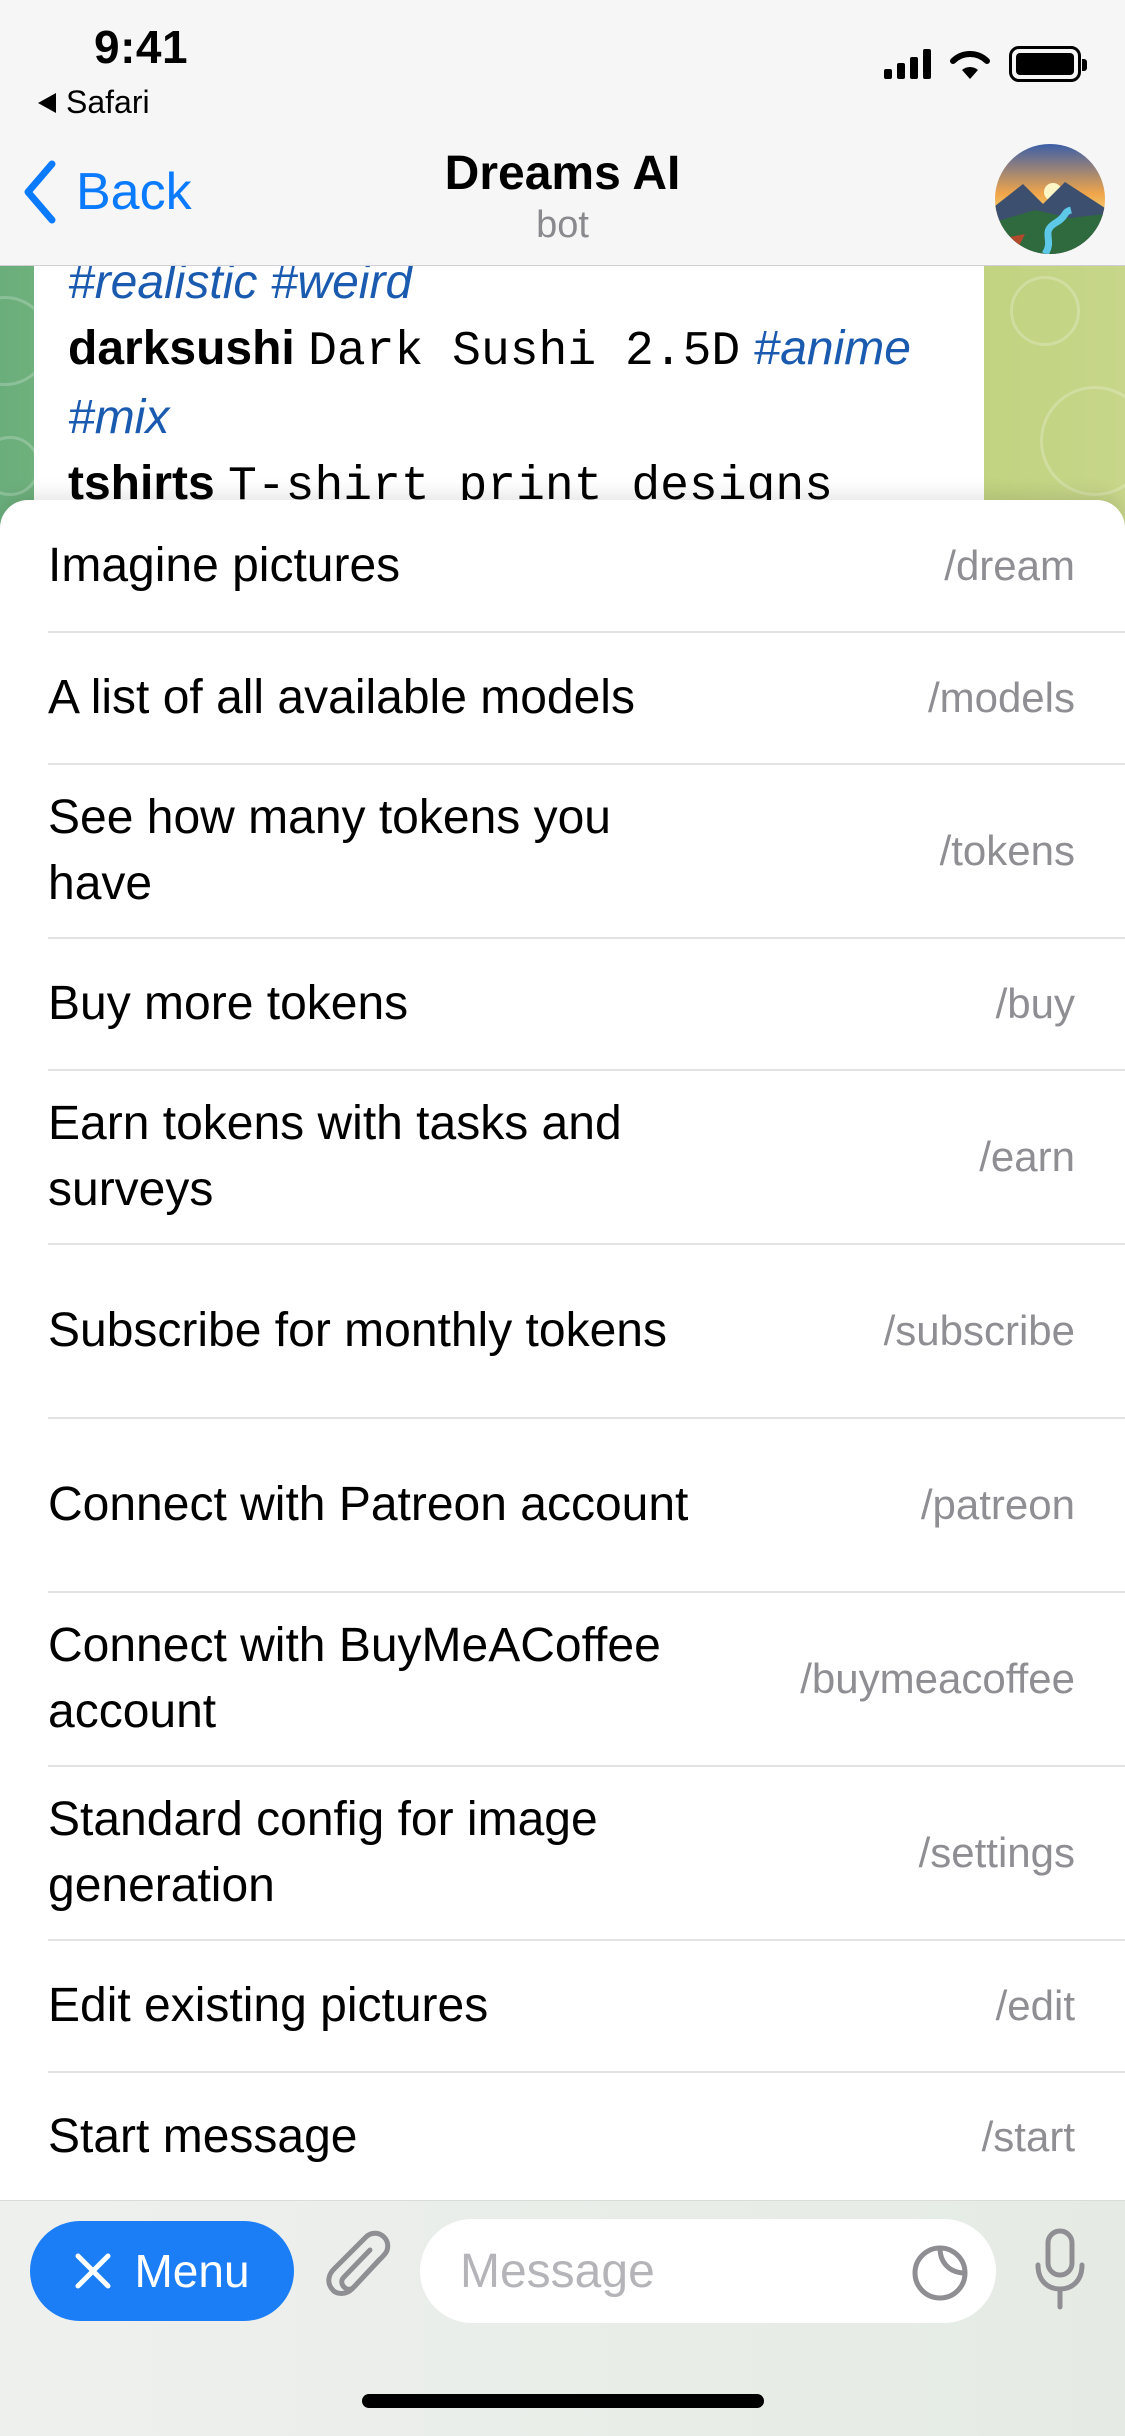 The image size is (1125, 2436). What do you see at coordinates (586, 2007) in the screenshot?
I see `command-row: Edit existing pictures /edit` at bounding box center [586, 2007].